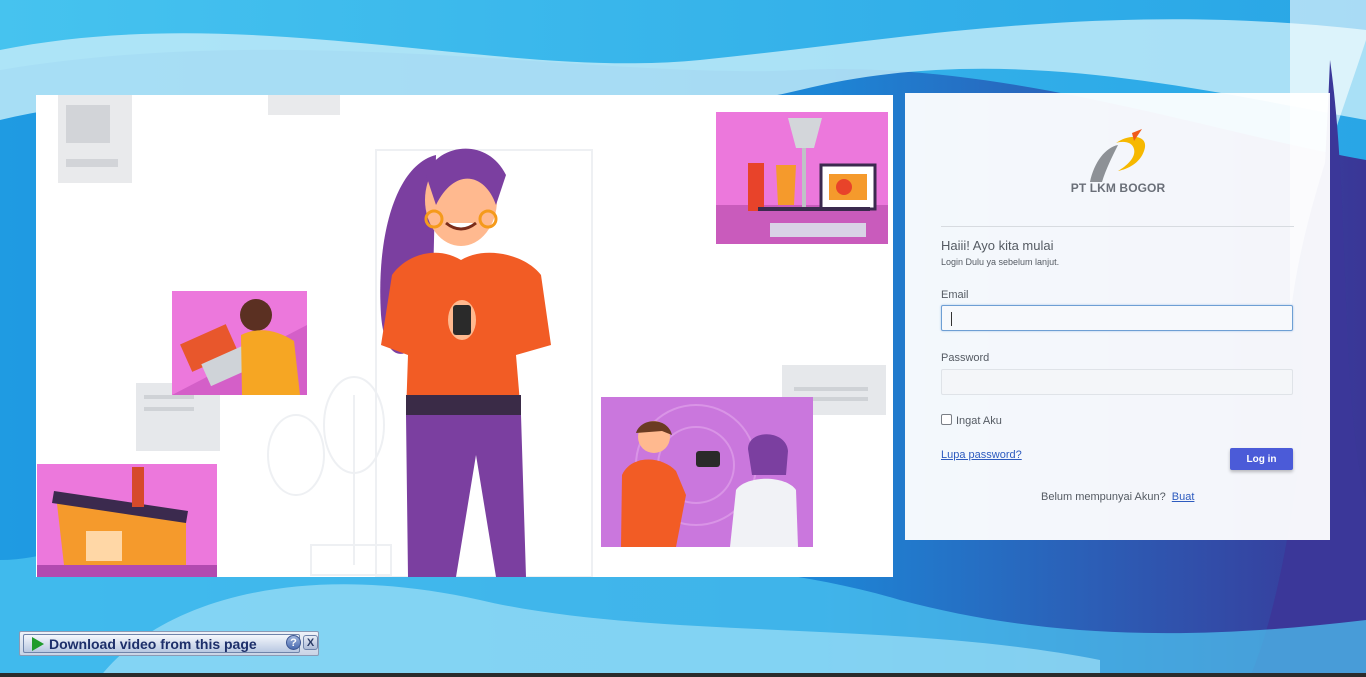 This screenshot has height=677, width=1366. I want to click on text-caret, so click(951, 319).